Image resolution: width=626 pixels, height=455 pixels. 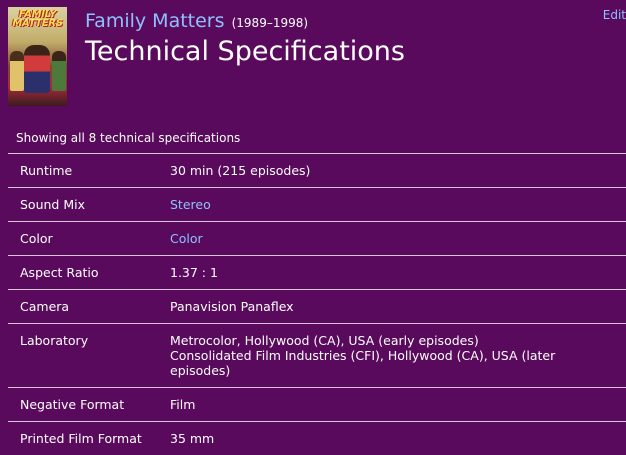 I want to click on spec-label-sound-mix: Sound Mix, so click(x=89, y=205).